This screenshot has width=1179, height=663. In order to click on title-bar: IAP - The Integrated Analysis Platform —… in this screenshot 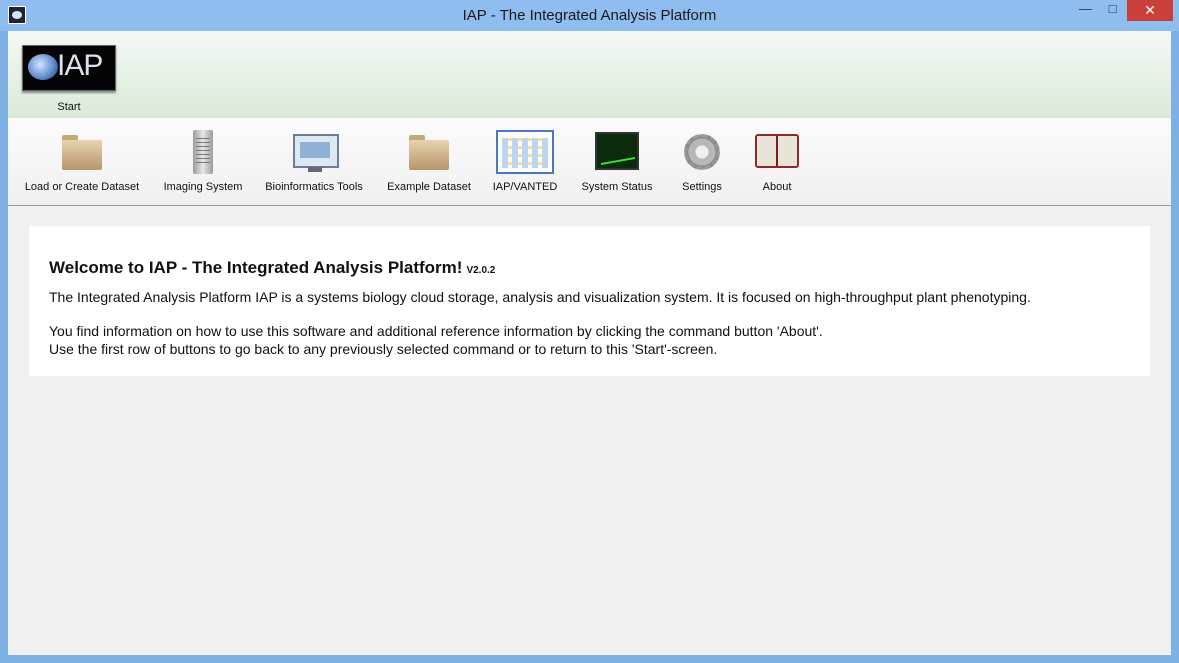, I will do `click(589, 15)`.